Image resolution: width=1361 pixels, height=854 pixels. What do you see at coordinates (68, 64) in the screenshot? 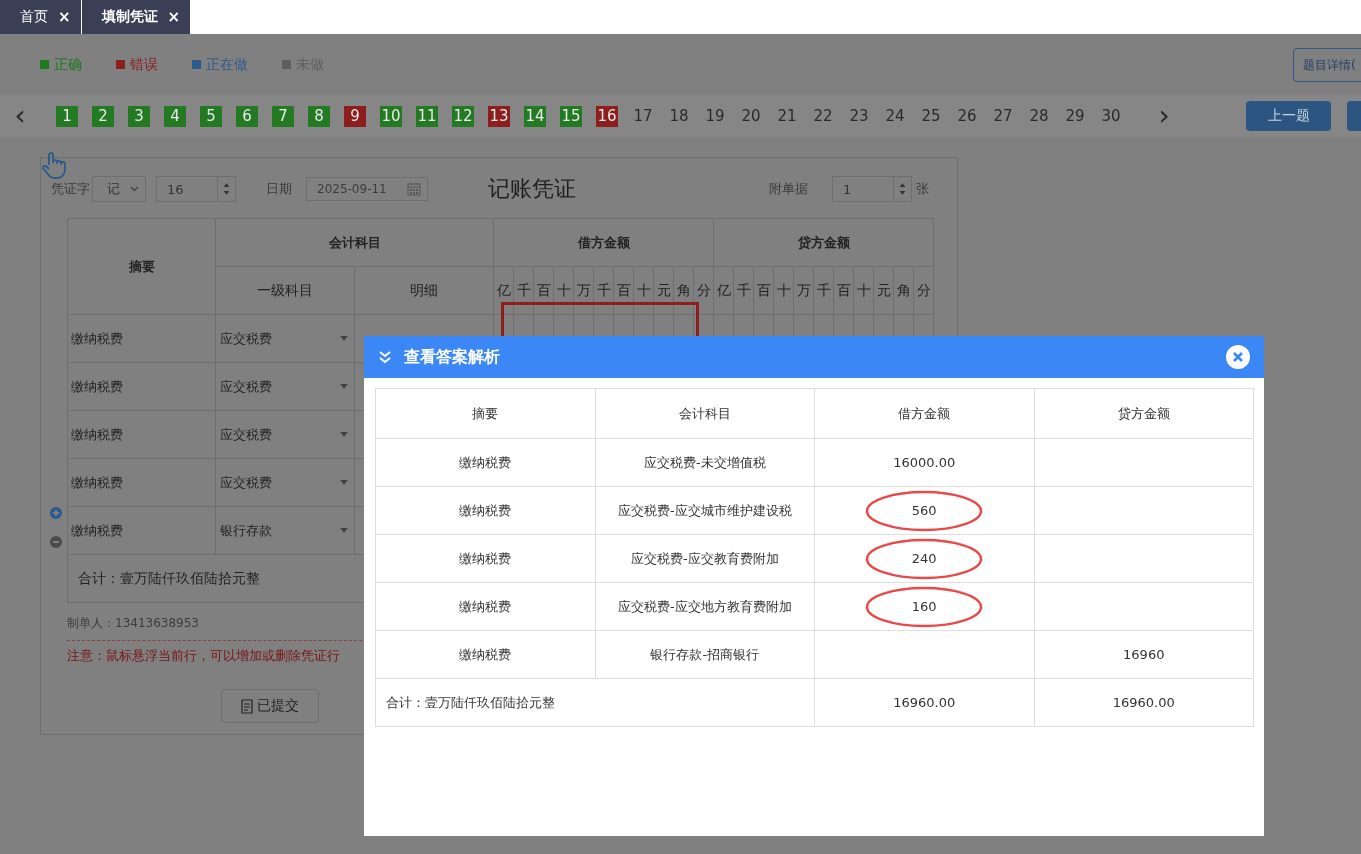
I see `legend-label: 正确` at bounding box center [68, 64].